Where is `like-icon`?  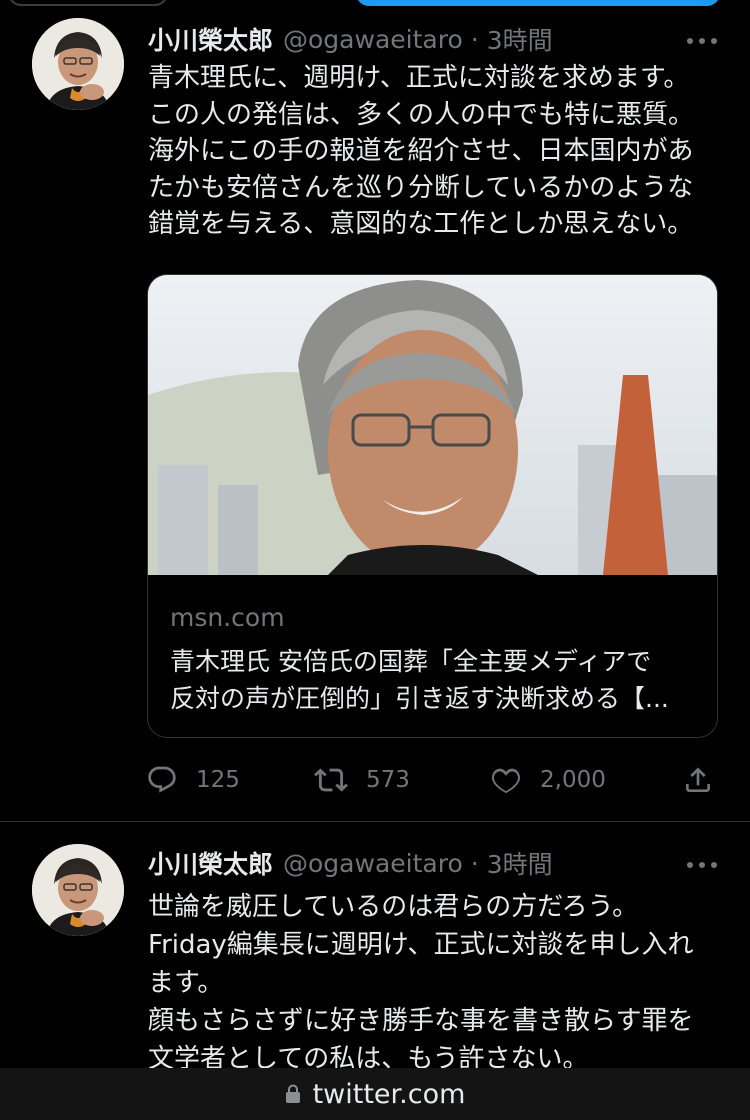 like-icon is located at coordinates (506, 781).